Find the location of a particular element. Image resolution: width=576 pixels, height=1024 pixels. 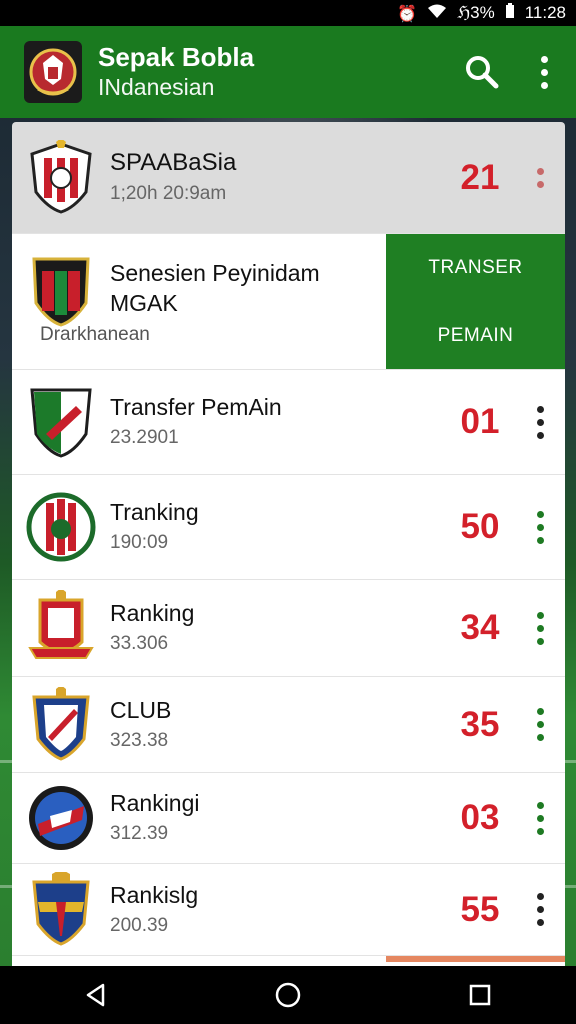

club-meta: 1;20h 20:9am is located at coordinates (168, 193).